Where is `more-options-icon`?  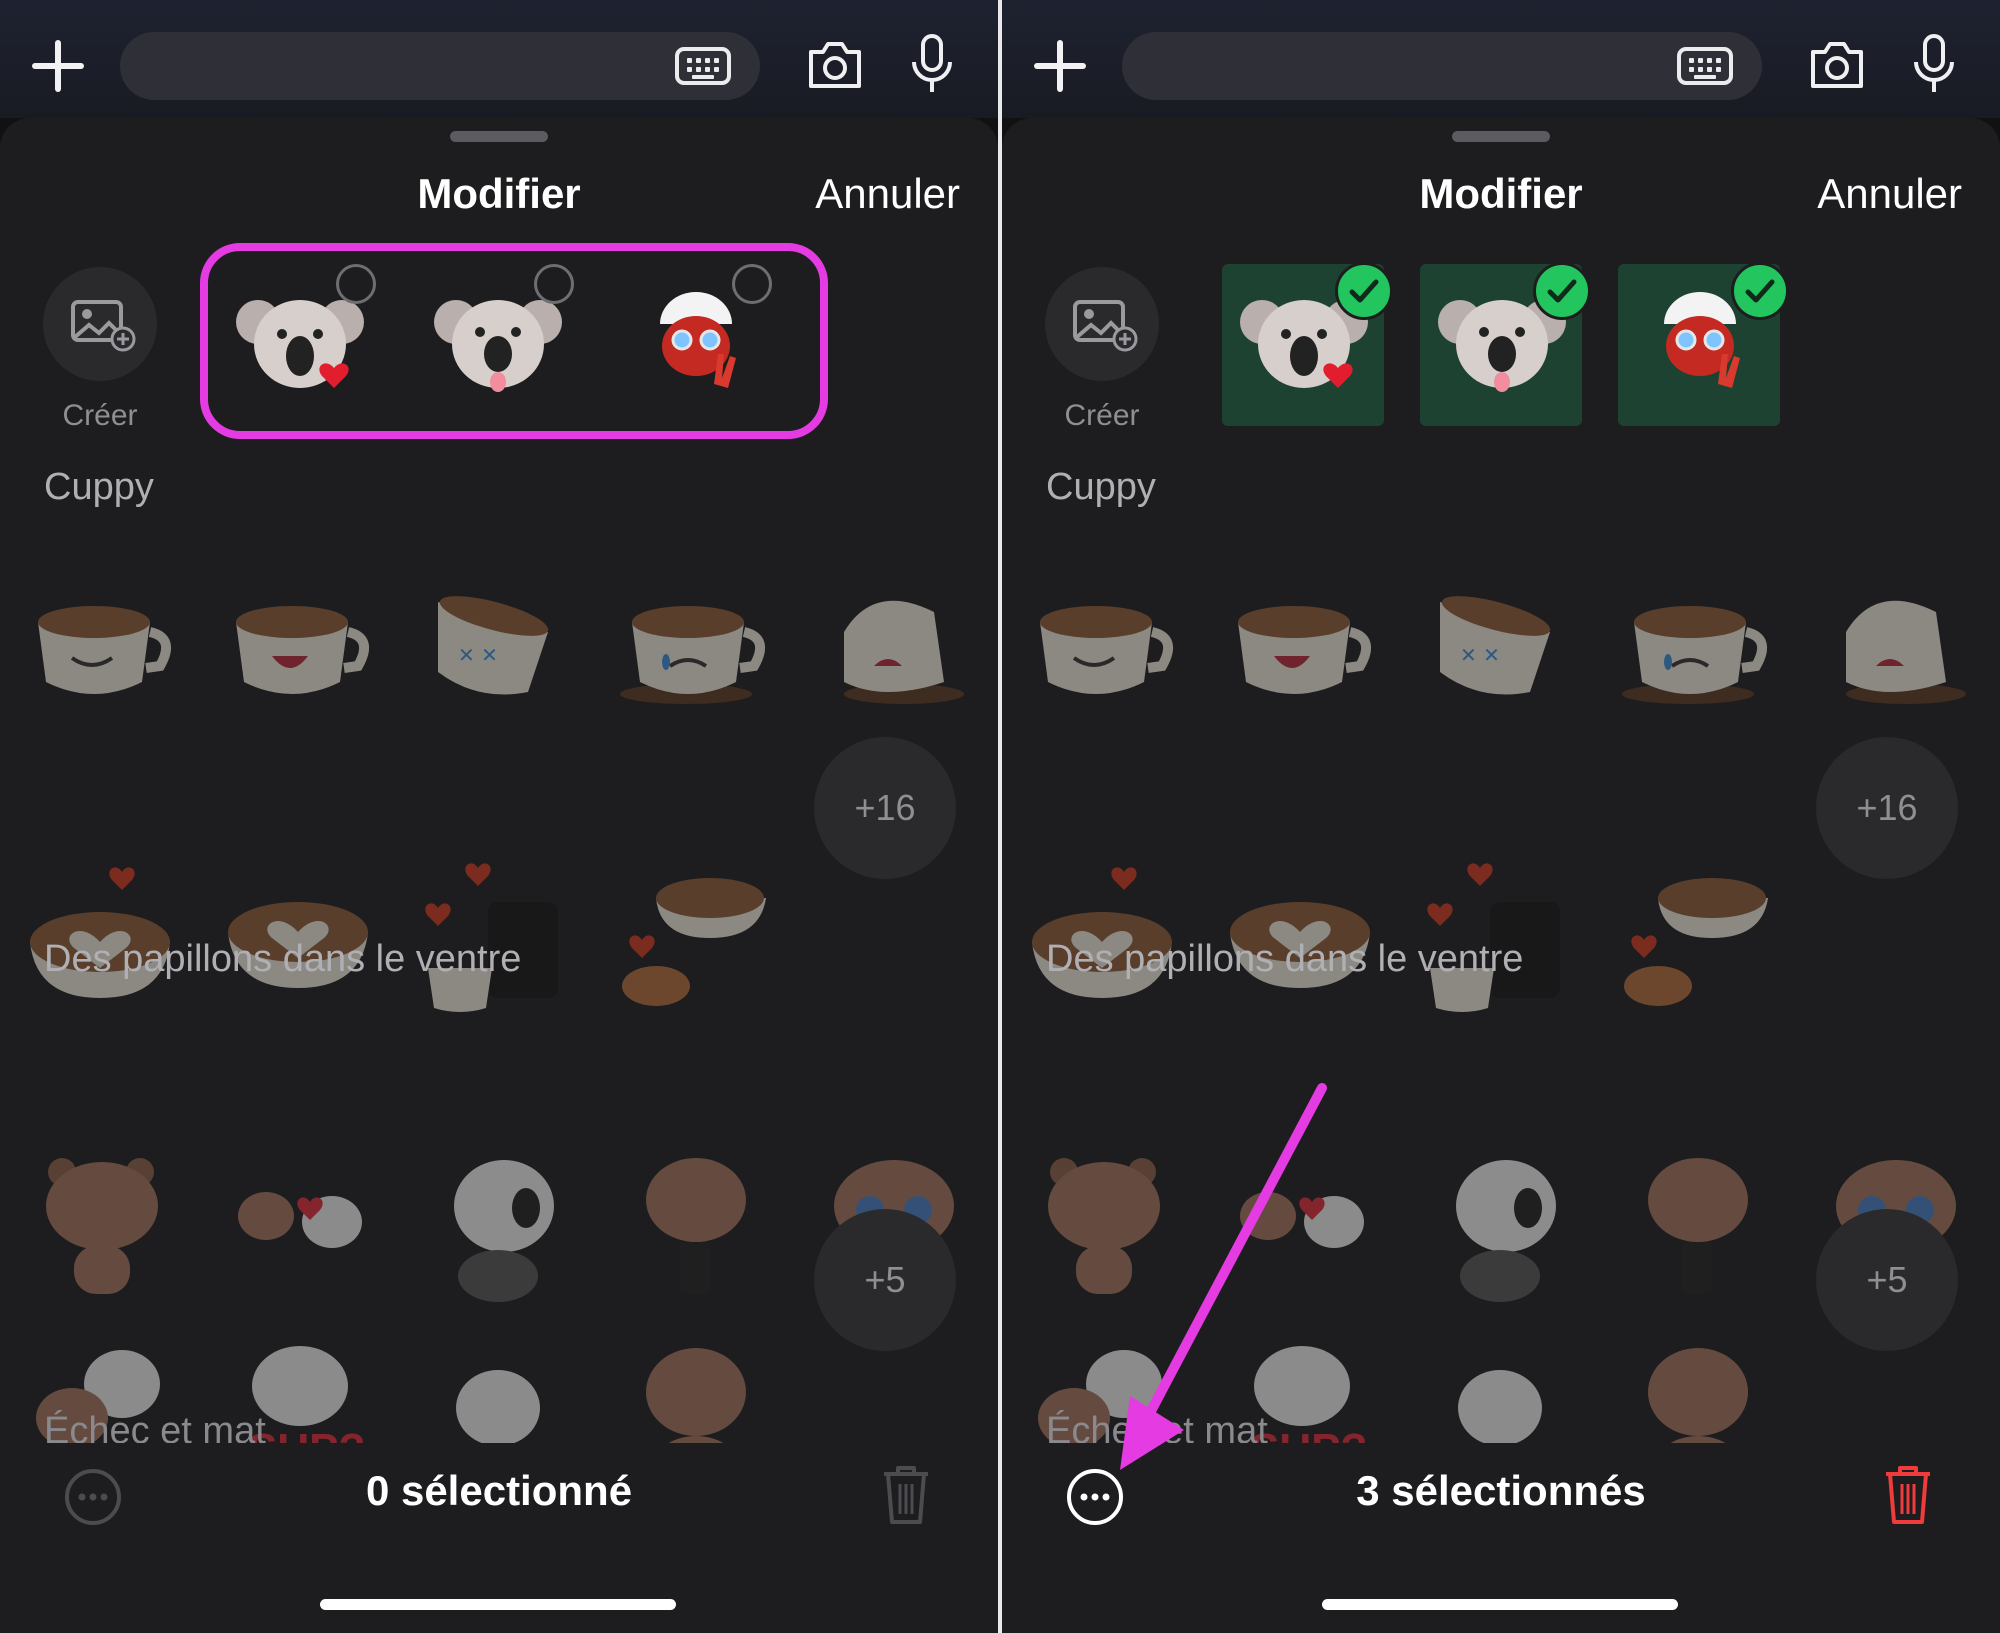 more-options-icon is located at coordinates (93, 1497).